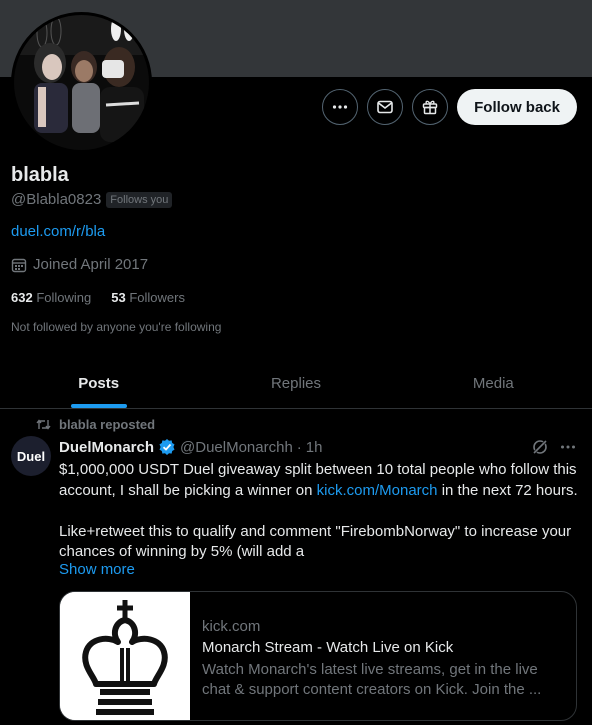 The image size is (592, 725). I want to click on more-button, so click(340, 107).